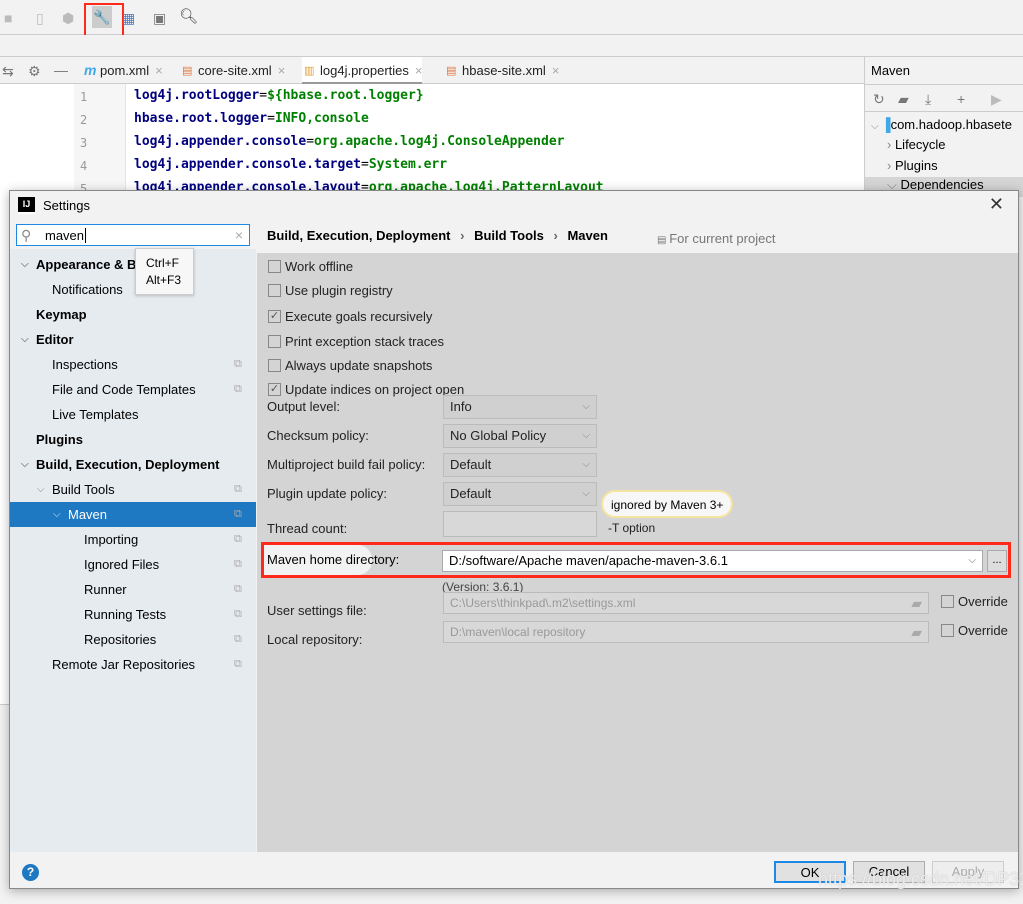 This screenshot has width=1023, height=904. What do you see at coordinates (520, 524) in the screenshot?
I see `thread-count-input` at bounding box center [520, 524].